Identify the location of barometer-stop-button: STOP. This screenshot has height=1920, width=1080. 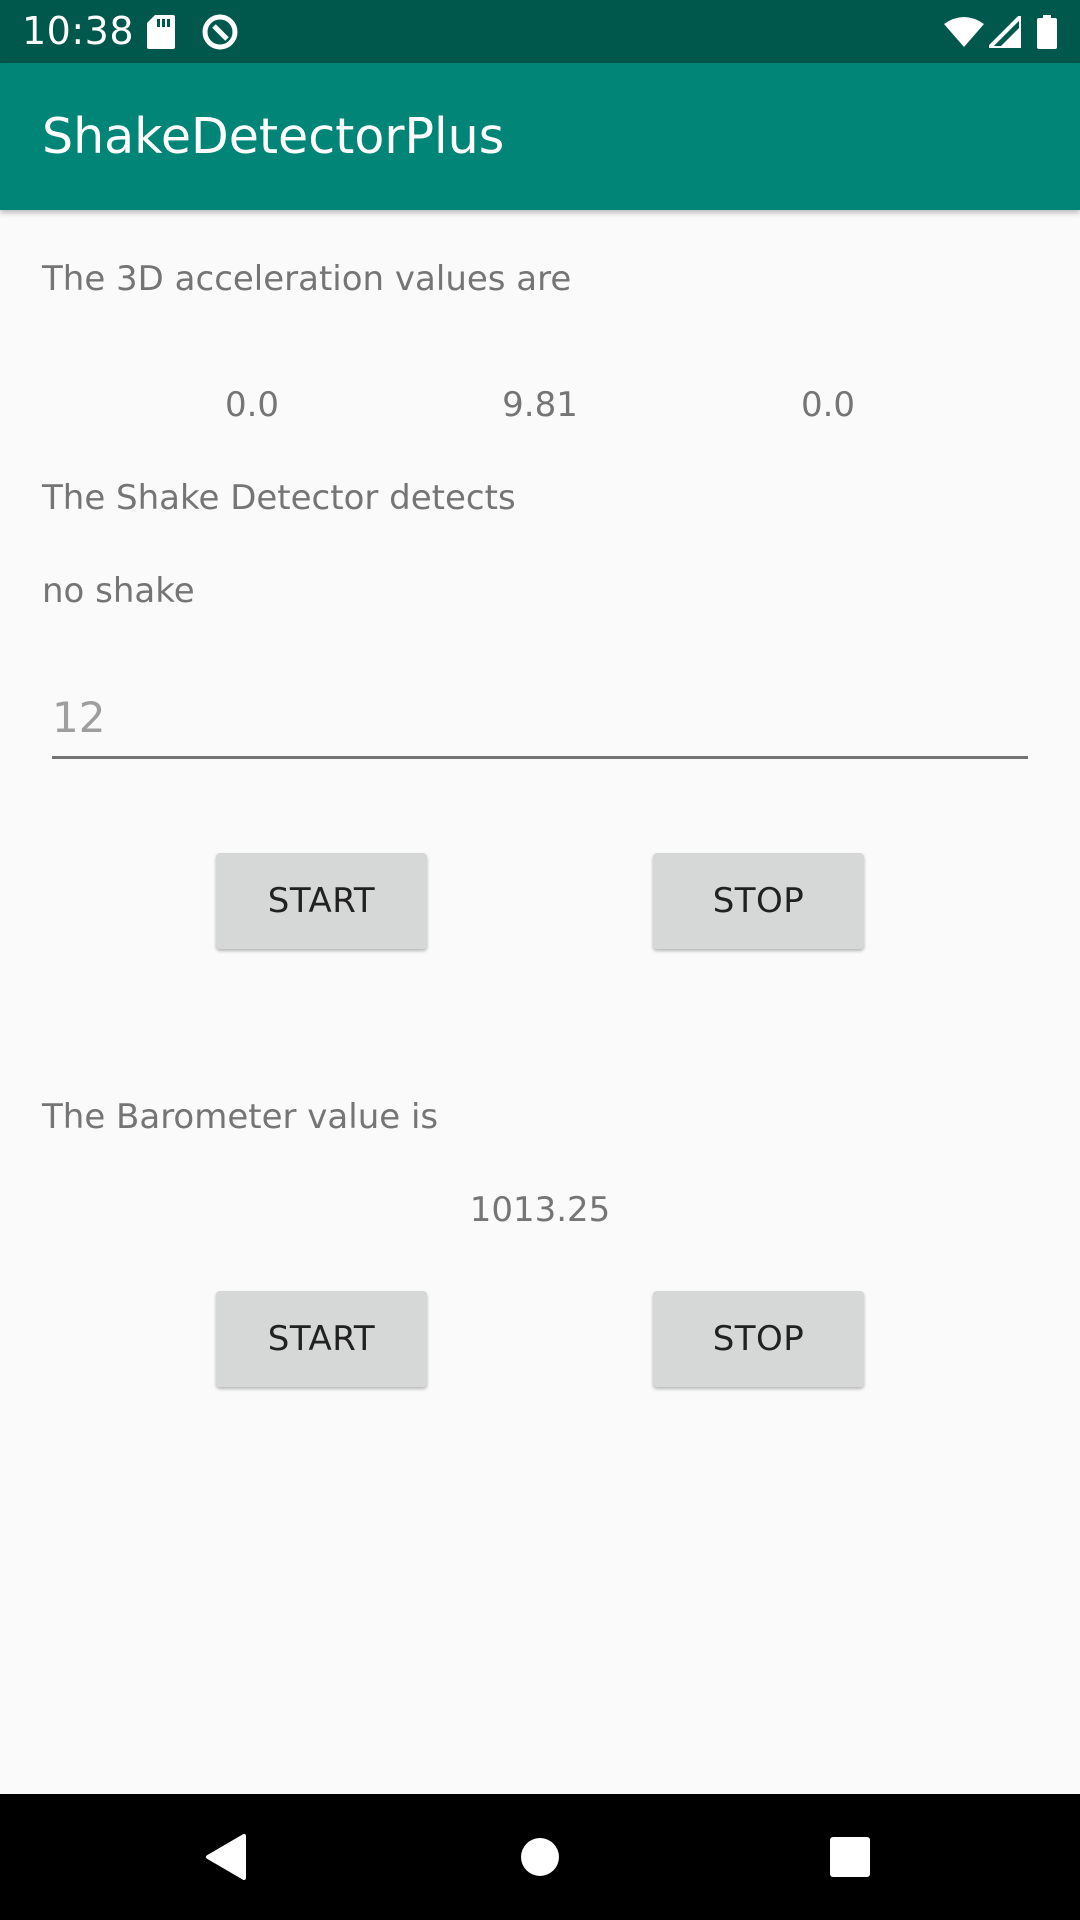
(758, 1339).